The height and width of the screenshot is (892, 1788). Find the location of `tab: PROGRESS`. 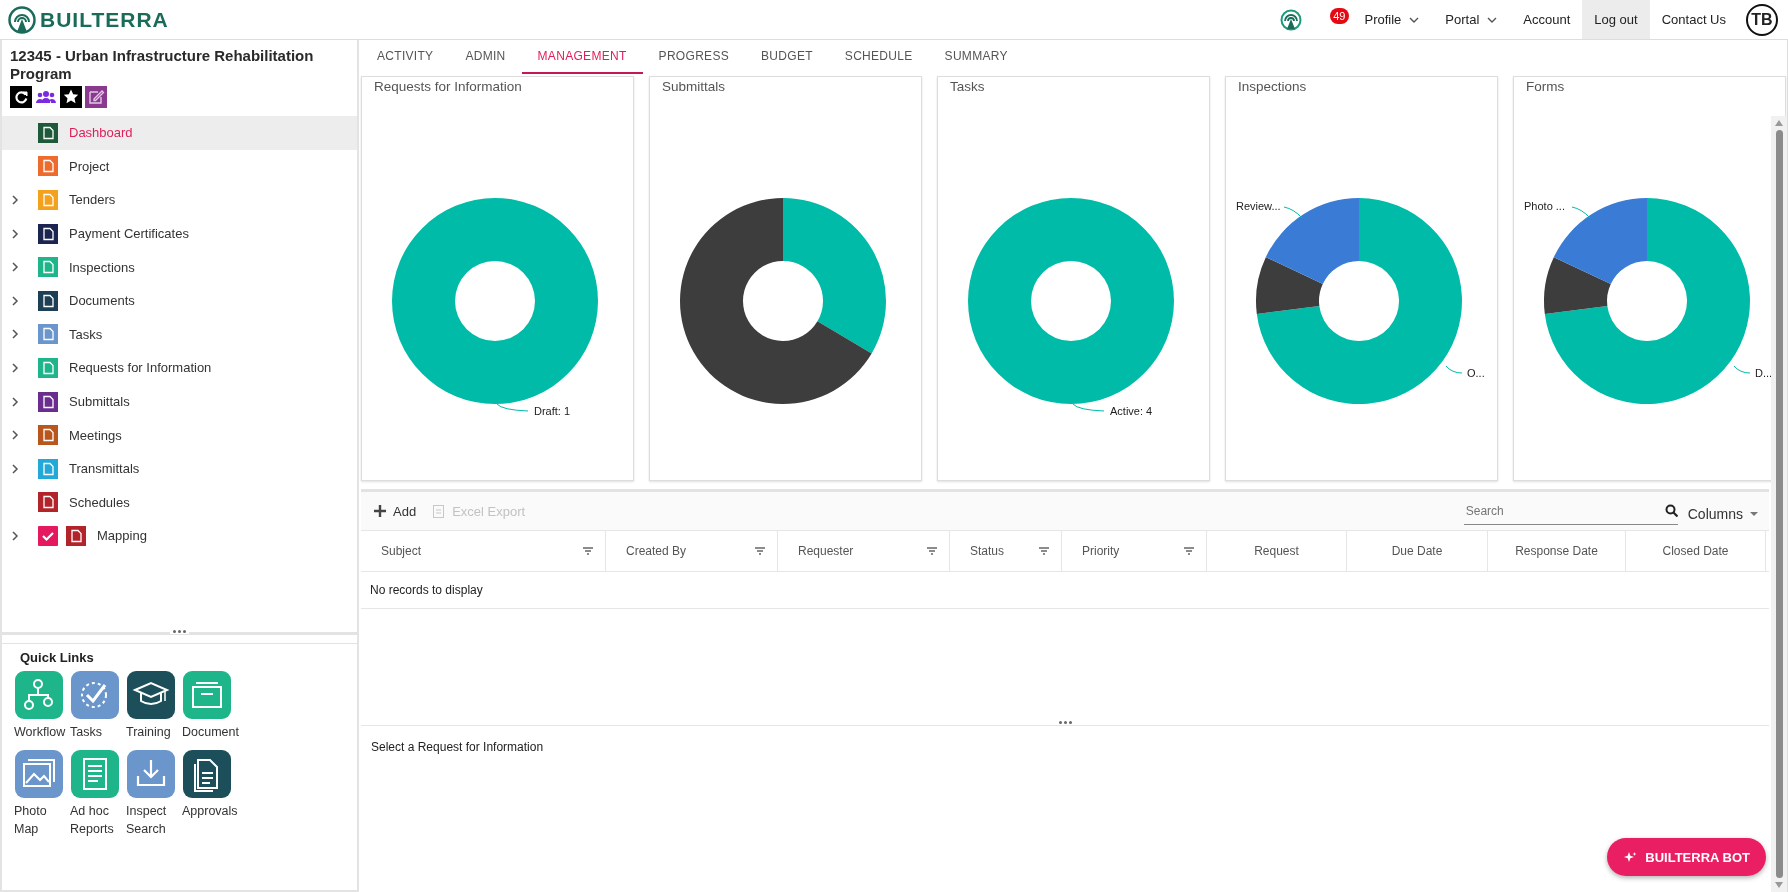

tab: PROGRESS is located at coordinates (693, 57).